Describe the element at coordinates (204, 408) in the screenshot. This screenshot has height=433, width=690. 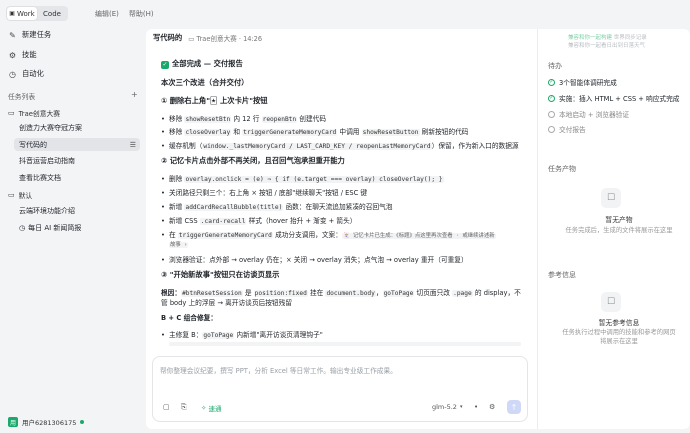
I see `sparkle-icon: ✧` at that location.